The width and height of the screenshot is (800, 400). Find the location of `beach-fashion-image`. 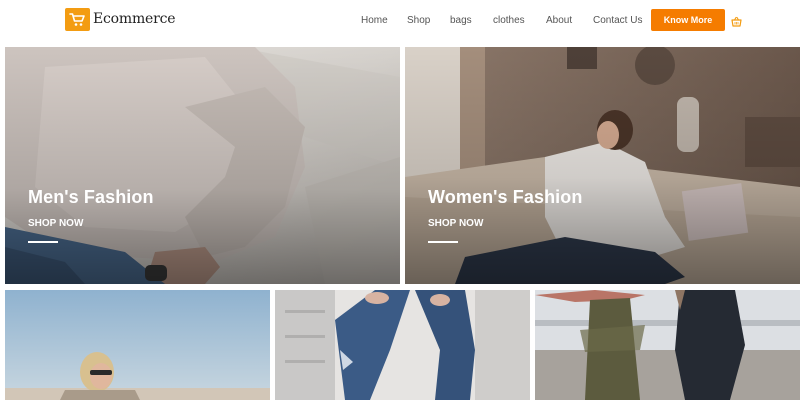

beach-fashion-image is located at coordinates (137, 345).